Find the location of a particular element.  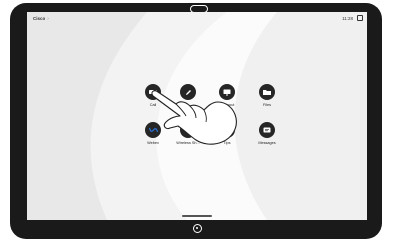

home-indicator is located at coordinates (197, 216).